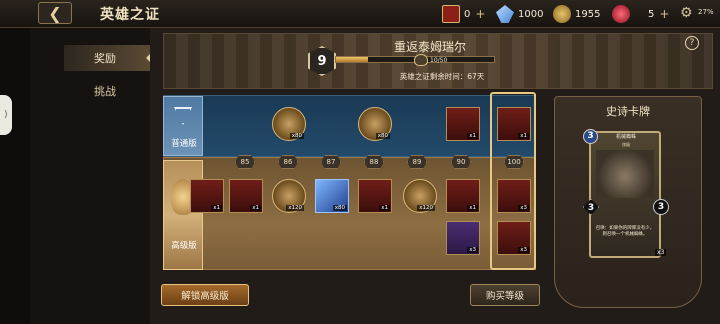 The width and height of the screenshot is (720, 324). I want to click on crest-icon, so click(421, 60).